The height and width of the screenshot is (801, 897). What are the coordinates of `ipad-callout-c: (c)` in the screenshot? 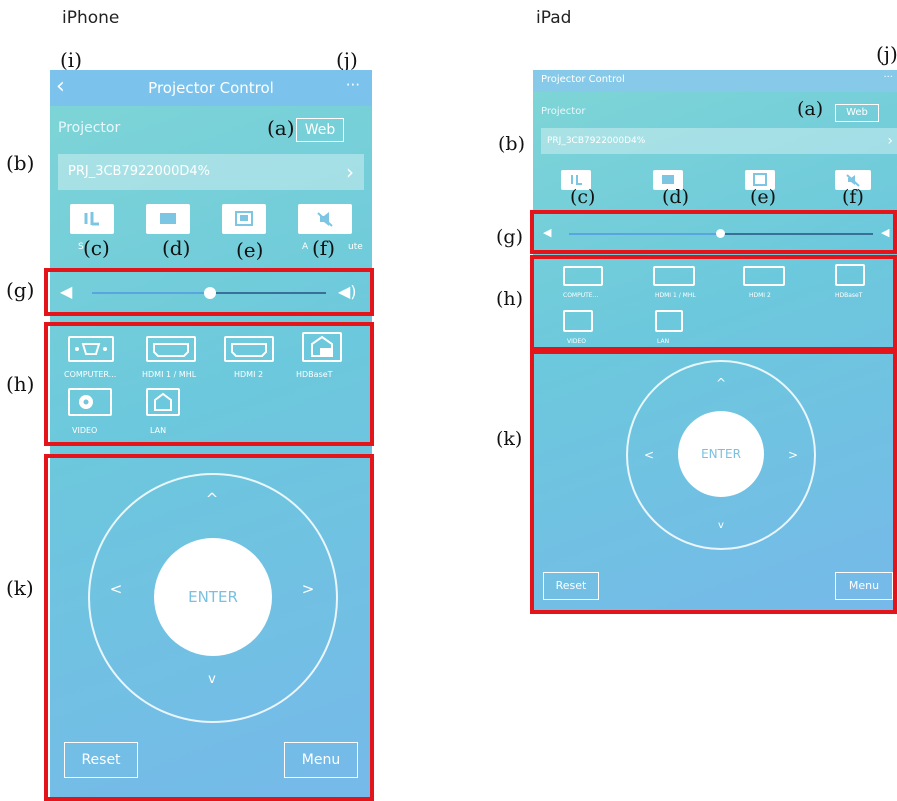 It's located at (583, 197).